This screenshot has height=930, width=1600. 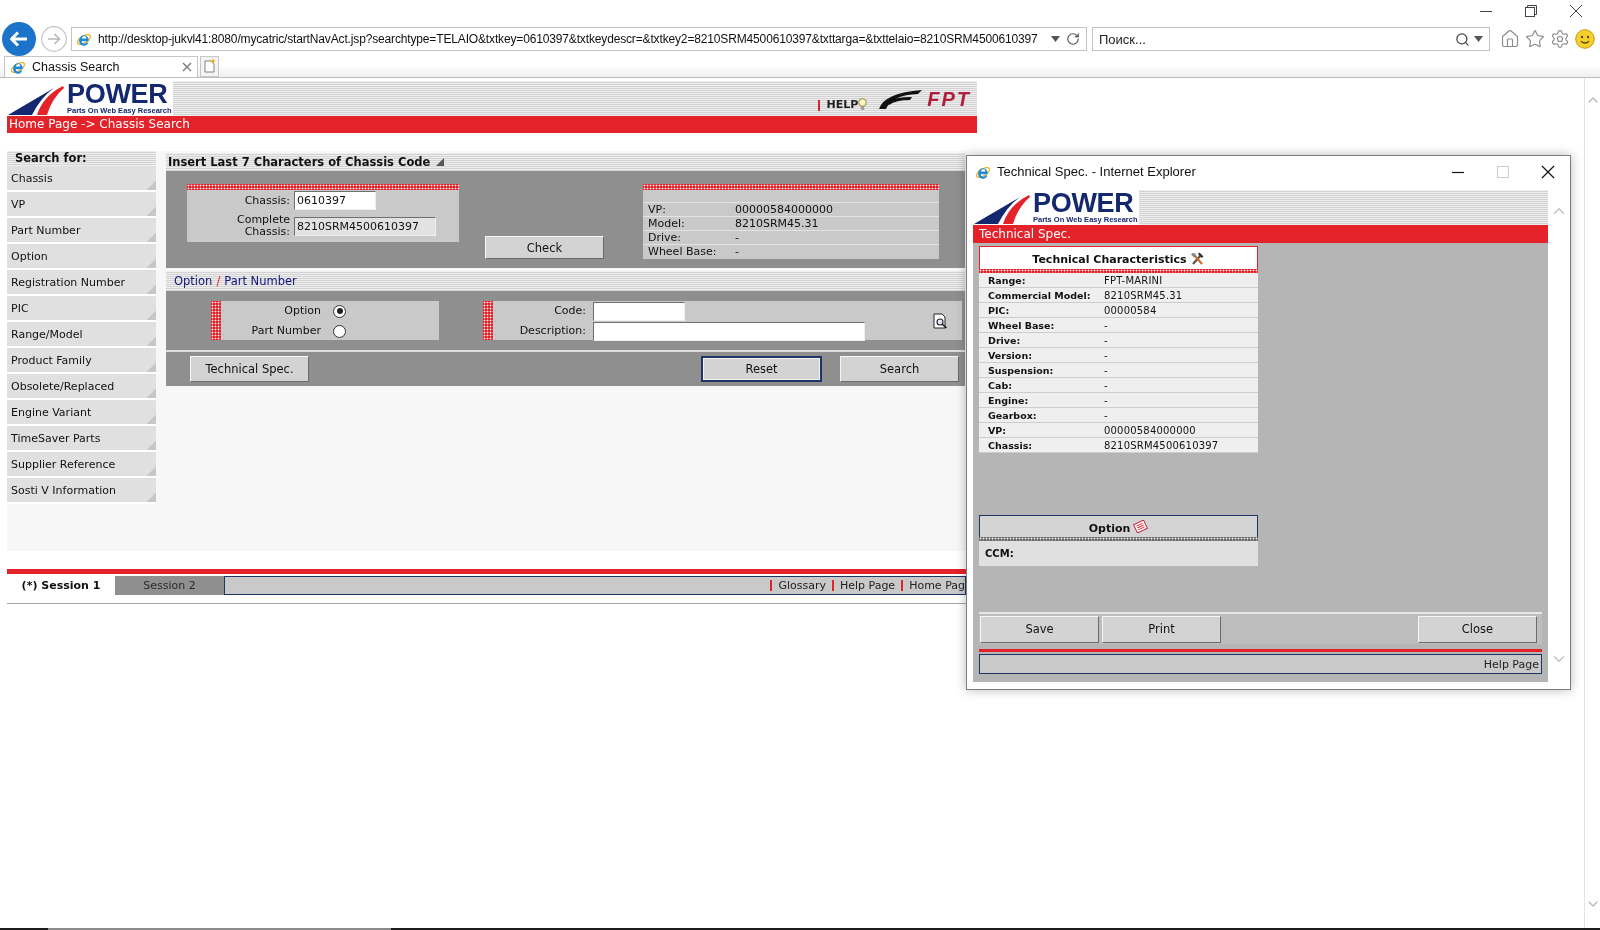 What do you see at coordinates (579, 39) in the screenshot?
I see `address-field: http://desktop-jukvl41:8080/mycatric/startNavAct.jsp?searchtype=TELAIO&txtkey=0610397&txtkeydescr=&txtkey2=8210SRM4500610397&txttarga=&txttelaio=8210SRM4500610397` at bounding box center [579, 39].